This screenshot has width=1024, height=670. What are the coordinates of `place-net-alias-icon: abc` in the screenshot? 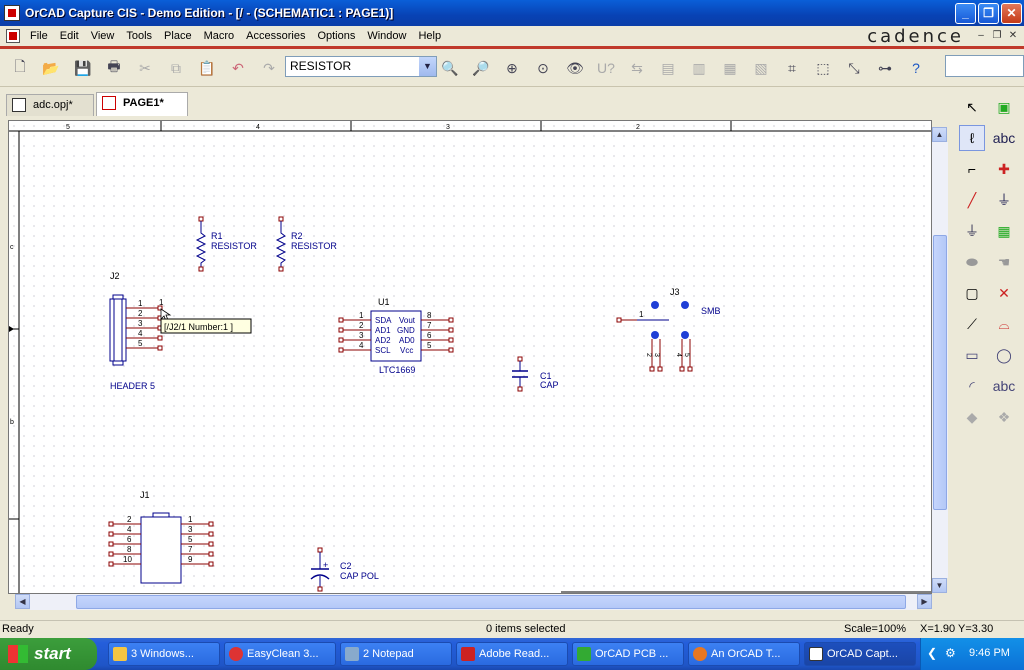 It's located at (1004, 138).